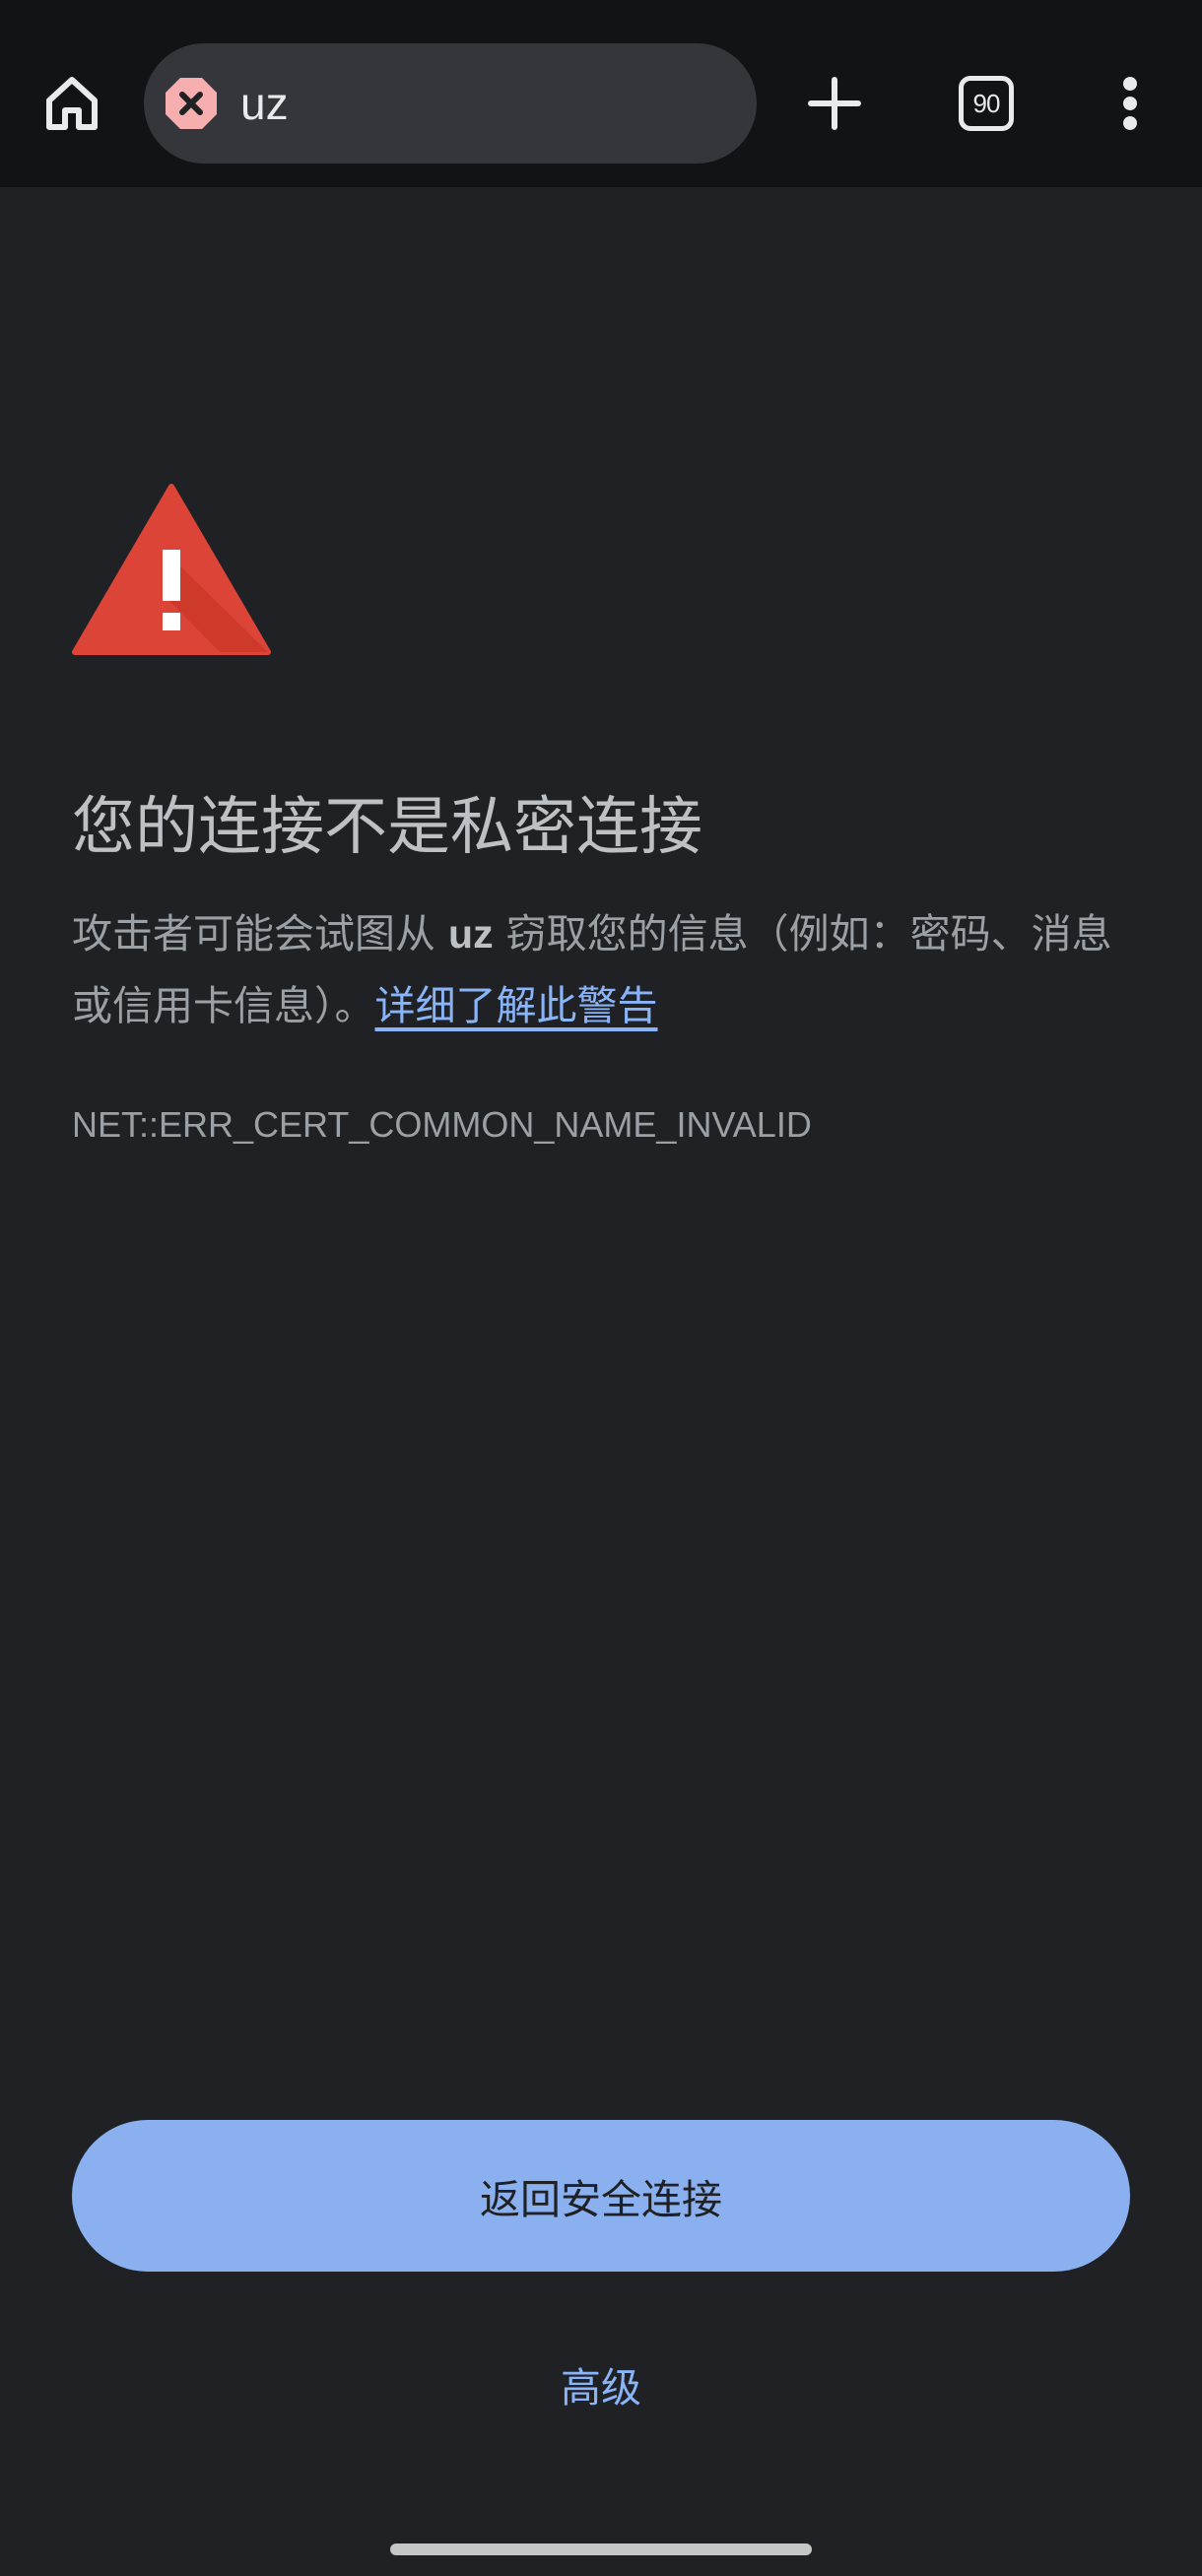  I want to click on gesture-navigation-bar, so click(601, 2549).